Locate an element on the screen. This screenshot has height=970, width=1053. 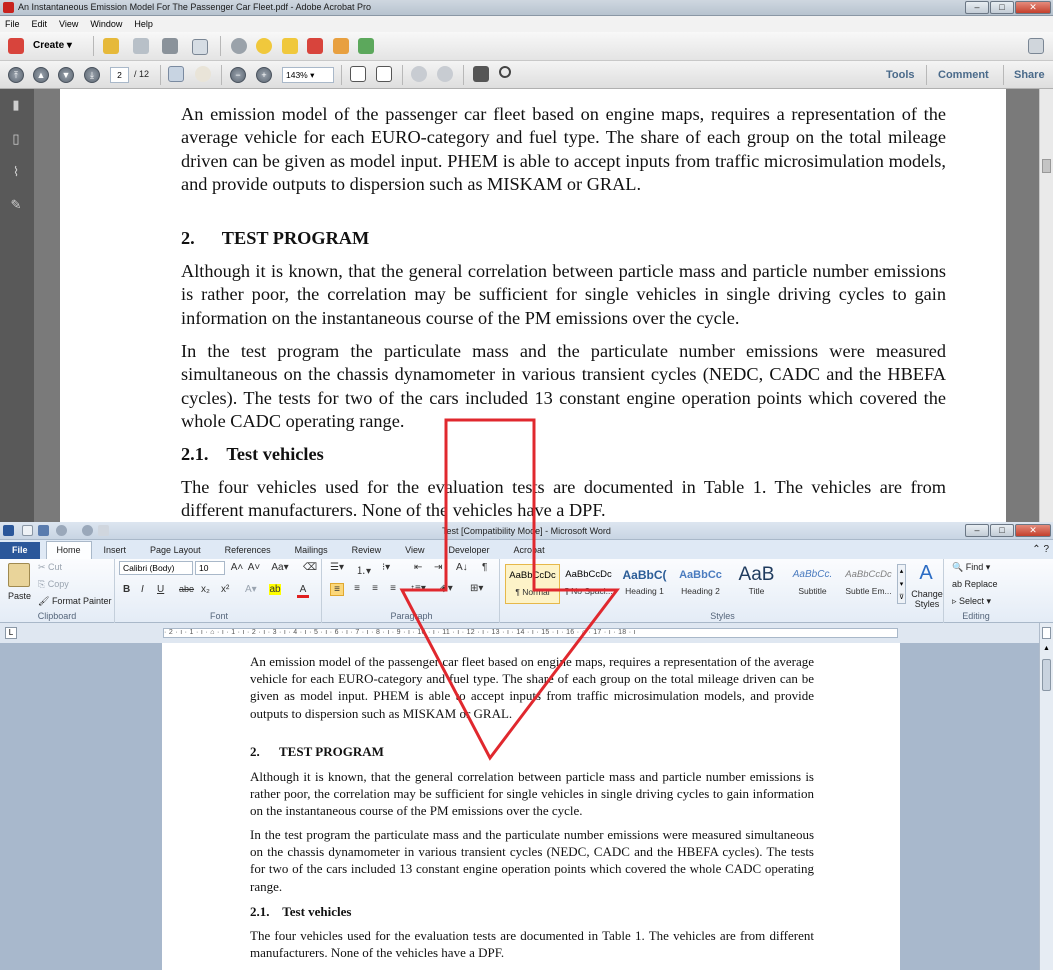
tab-developer: Developer is located at coordinates (469, 552).